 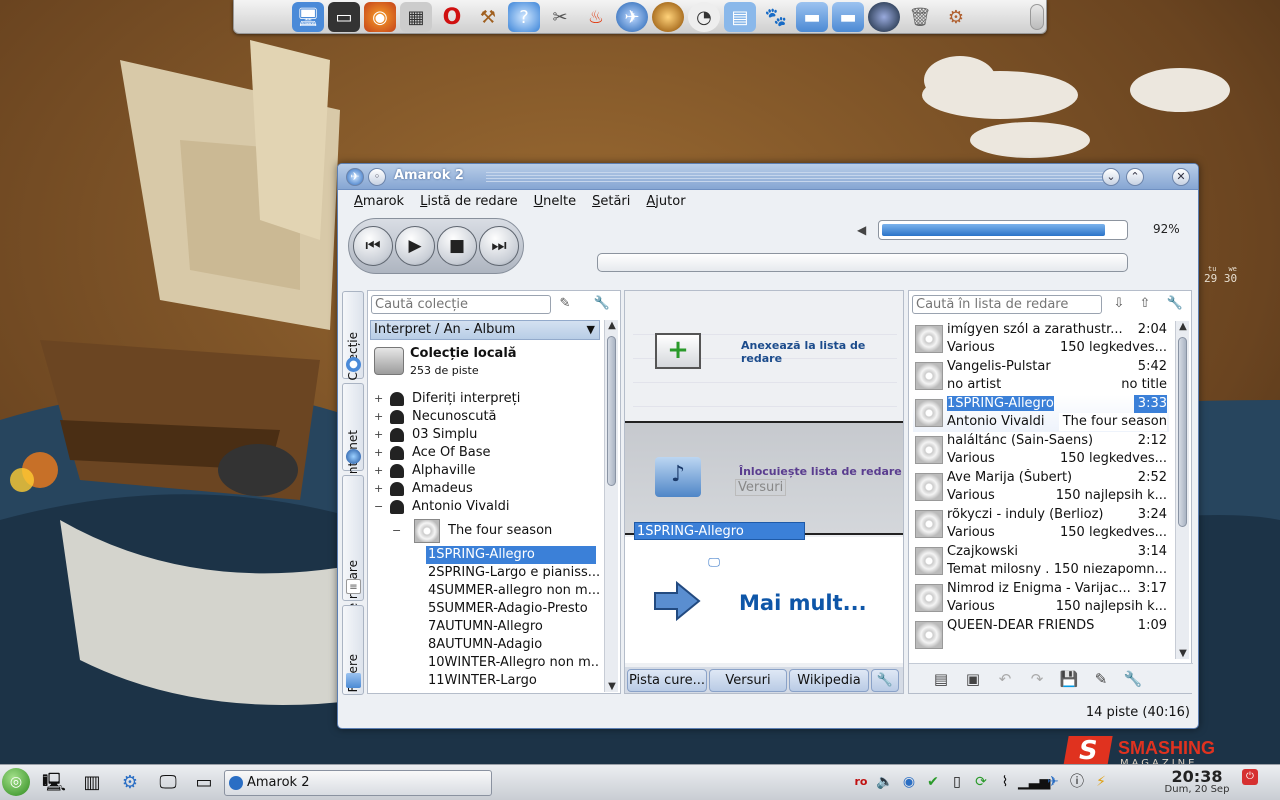 What do you see at coordinates (861, 782) in the screenshot?
I see `keyboard-layout-icon: ro` at bounding box center [861, 782].